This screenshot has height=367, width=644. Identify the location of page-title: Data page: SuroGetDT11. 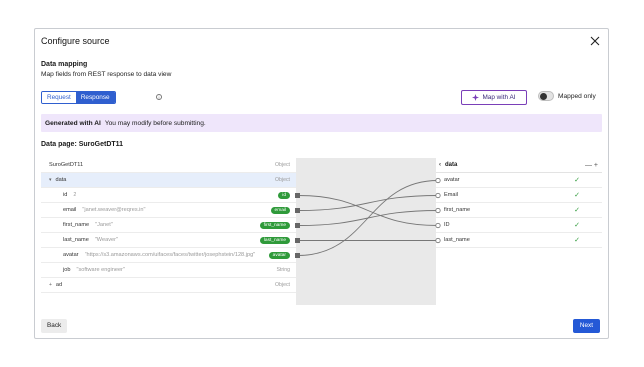
(82, 144).